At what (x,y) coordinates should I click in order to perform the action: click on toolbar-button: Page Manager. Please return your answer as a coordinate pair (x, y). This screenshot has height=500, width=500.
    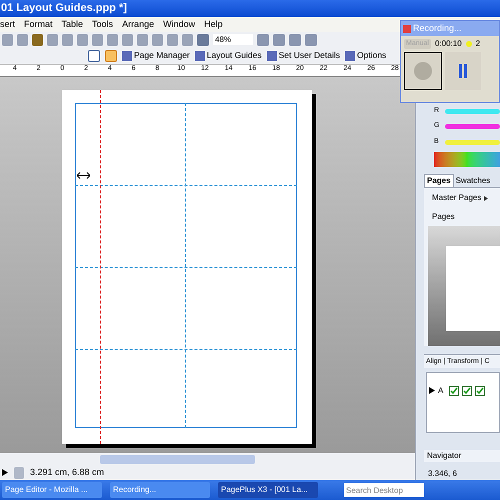
    Looking at the image, I should click on (156, 55).